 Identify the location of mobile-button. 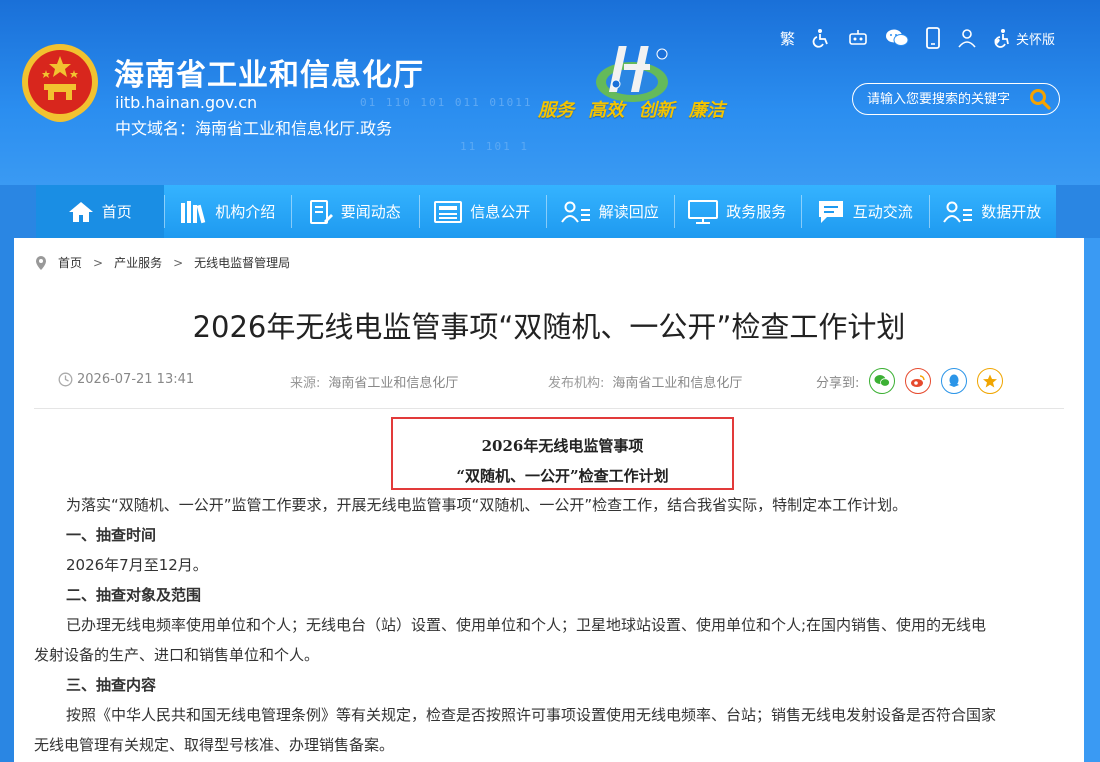
(933, 38).